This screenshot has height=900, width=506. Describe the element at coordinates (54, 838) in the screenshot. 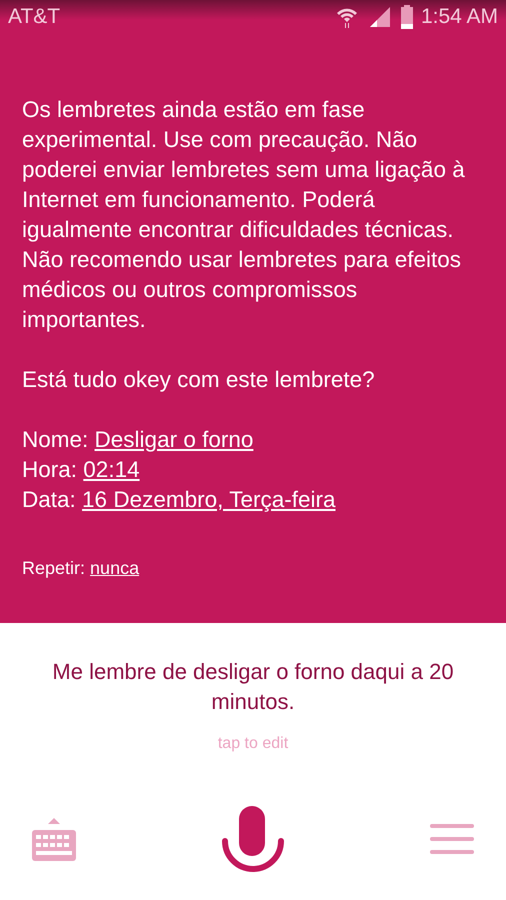

I see `keyboard-icon` at that location.